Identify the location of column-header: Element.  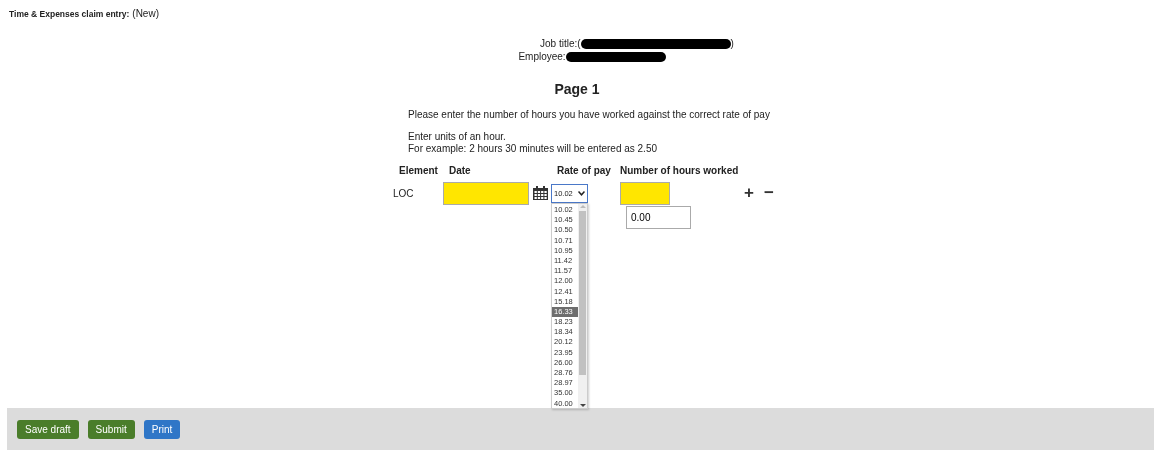
(419, 171).